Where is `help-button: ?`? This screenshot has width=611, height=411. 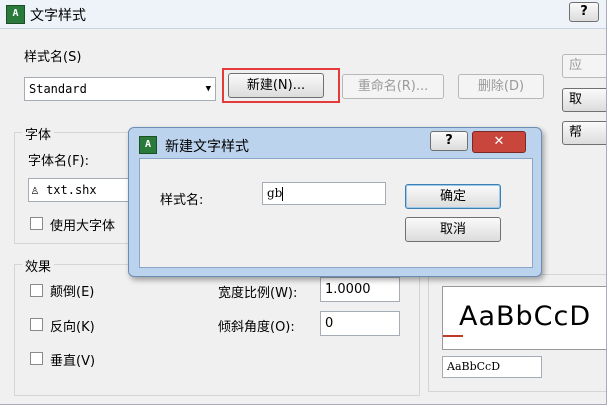 help-button: ? is located at coordinates (584, 12).